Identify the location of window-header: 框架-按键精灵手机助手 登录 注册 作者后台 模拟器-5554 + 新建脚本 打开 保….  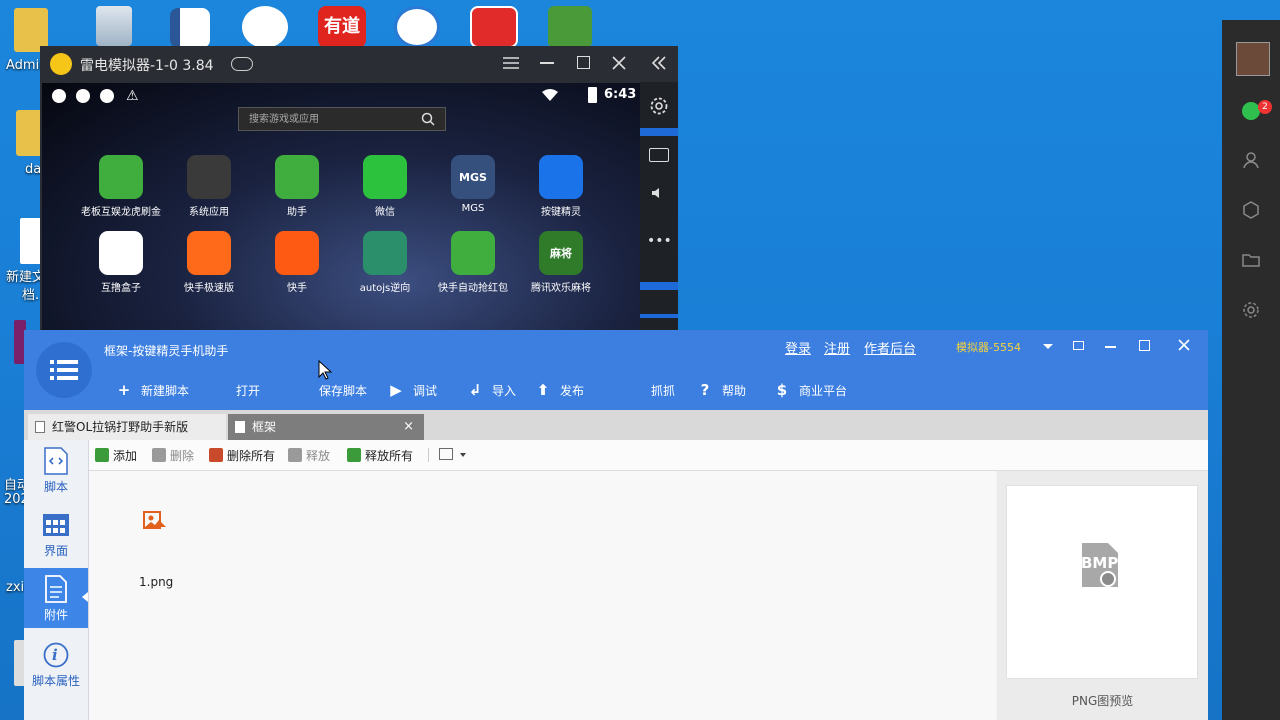
(616, 370).